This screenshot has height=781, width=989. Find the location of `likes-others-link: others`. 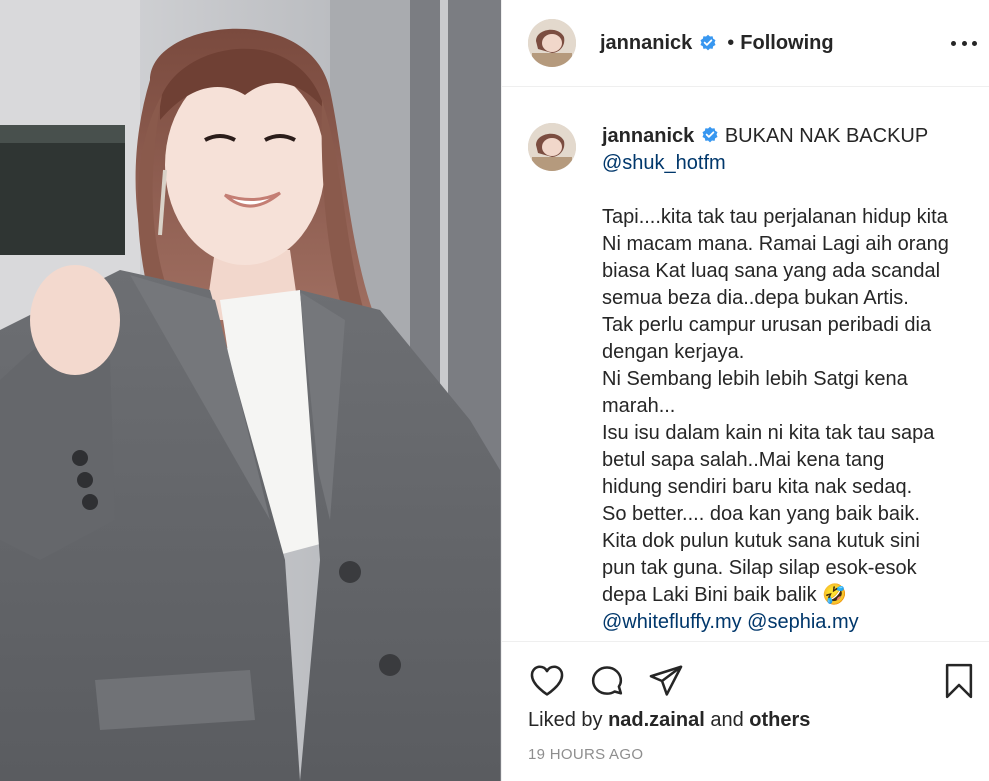

likes-others-link: others is located at coordinates (779, 720).